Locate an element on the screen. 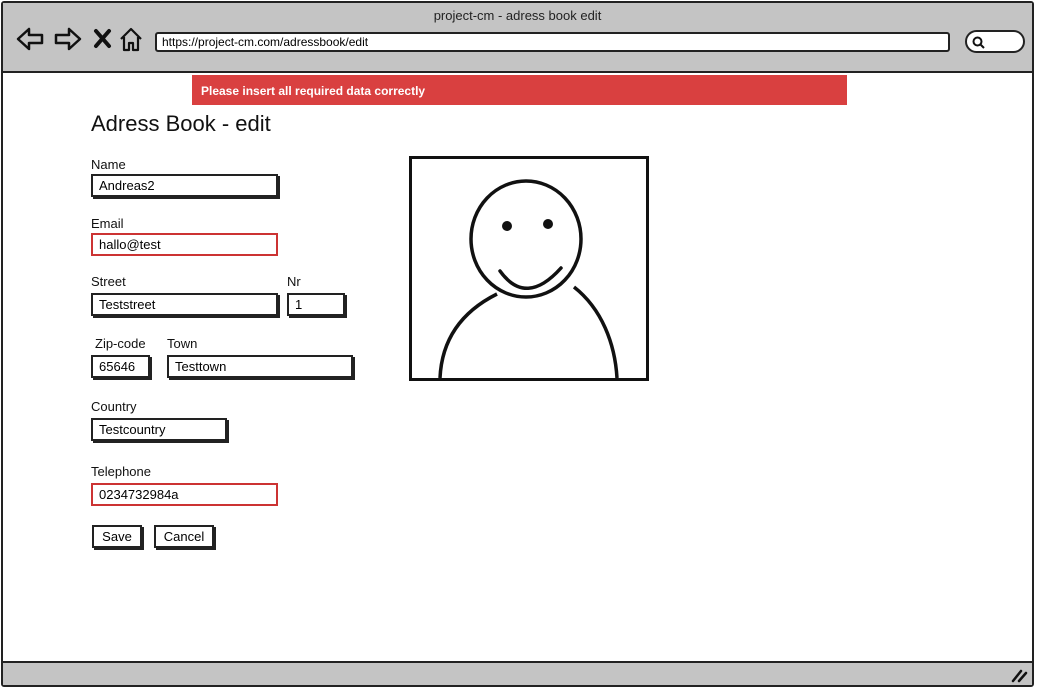 Image resolution: width=1037 pixels, height=690 pixels. page-title: Adress Book - edit is located at coordinates (181, 123).